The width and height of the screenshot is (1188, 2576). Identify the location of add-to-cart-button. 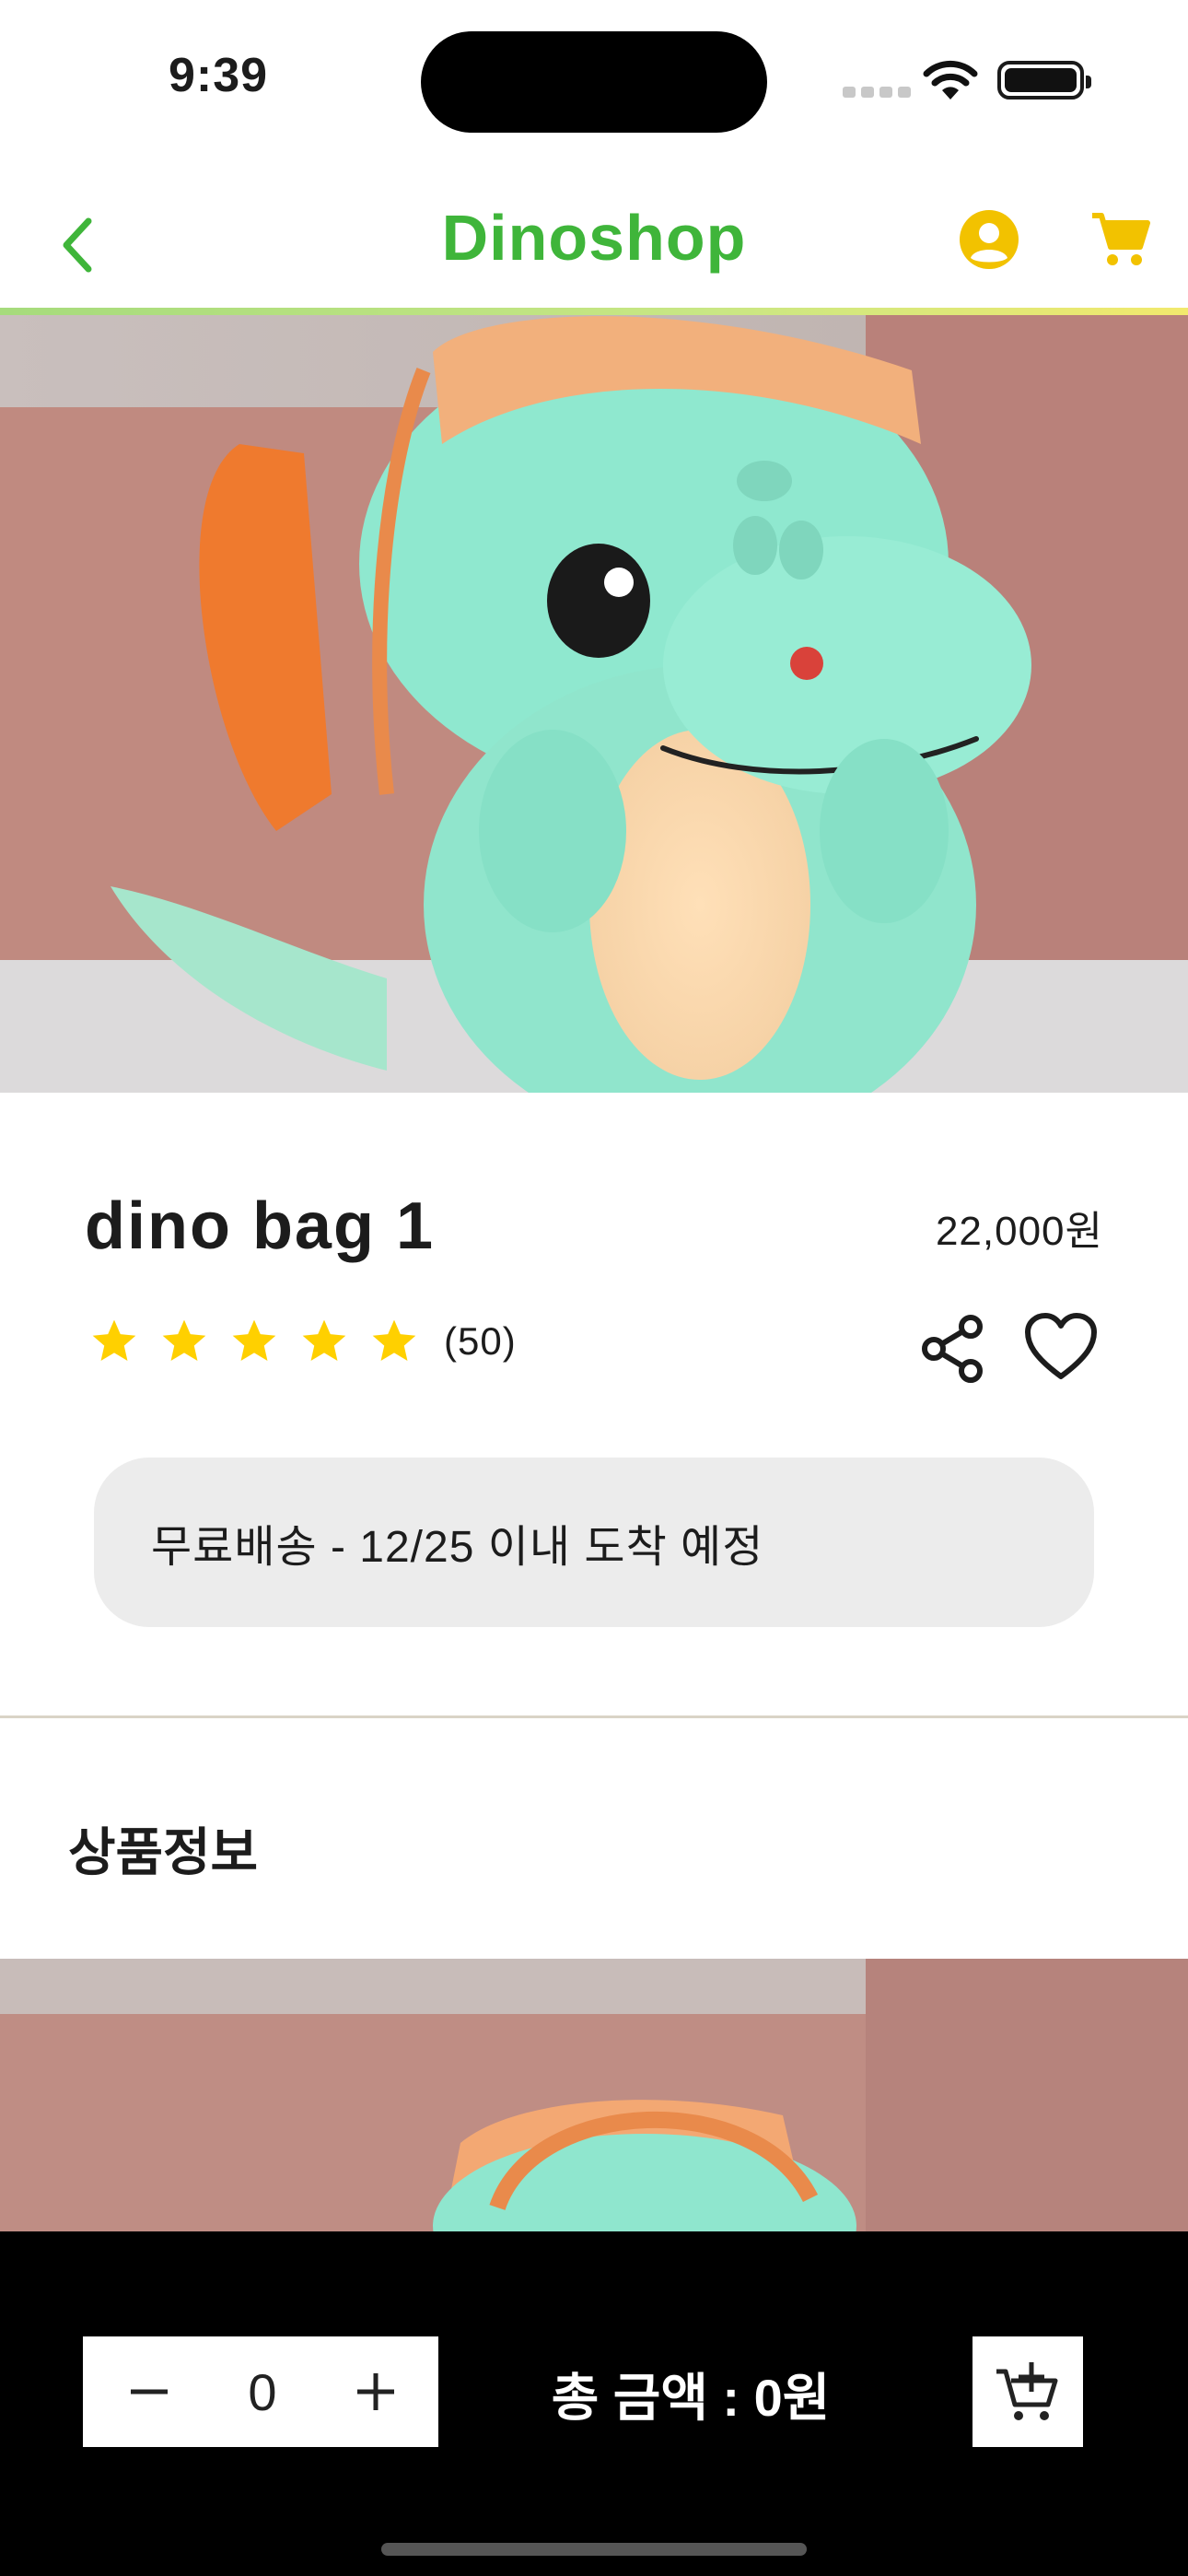
(1028, 2391).